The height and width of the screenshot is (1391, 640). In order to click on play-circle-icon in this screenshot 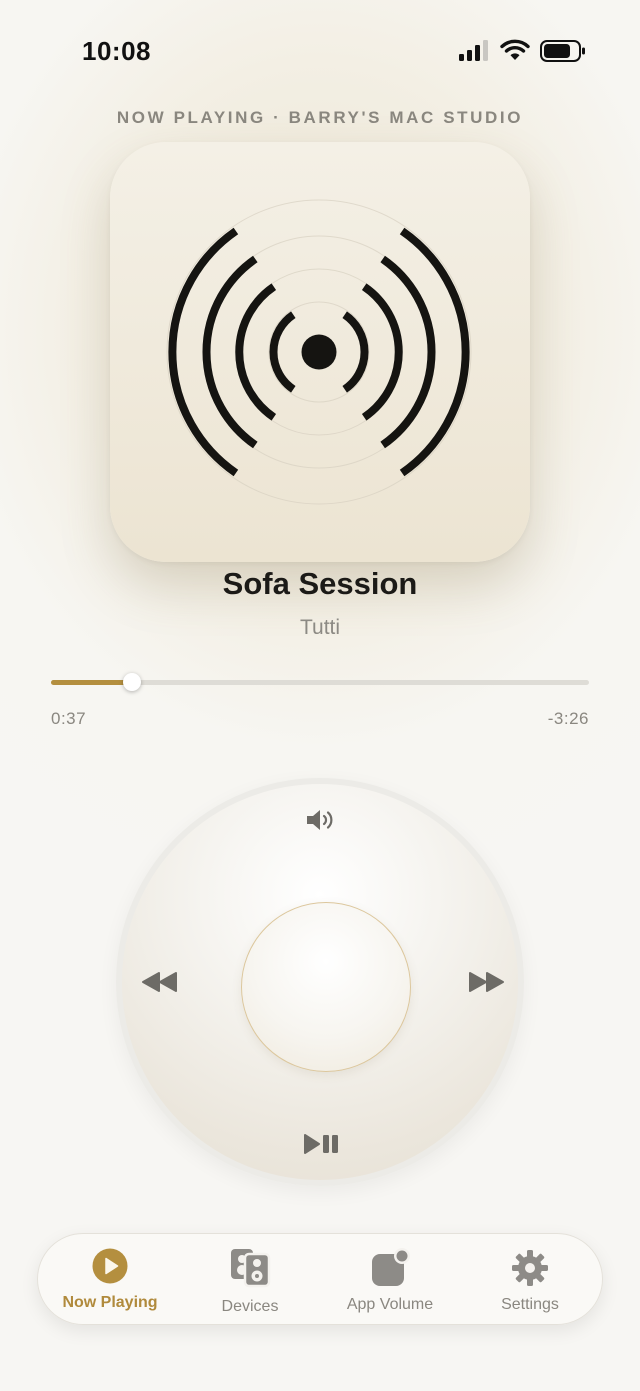, I will do `click(110, 1266)`.